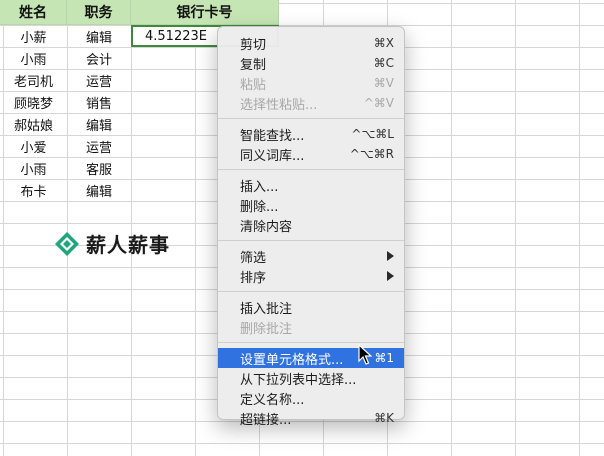  I want to click on menu-shortcut: ^⌥⌘R, so click(371, 154).